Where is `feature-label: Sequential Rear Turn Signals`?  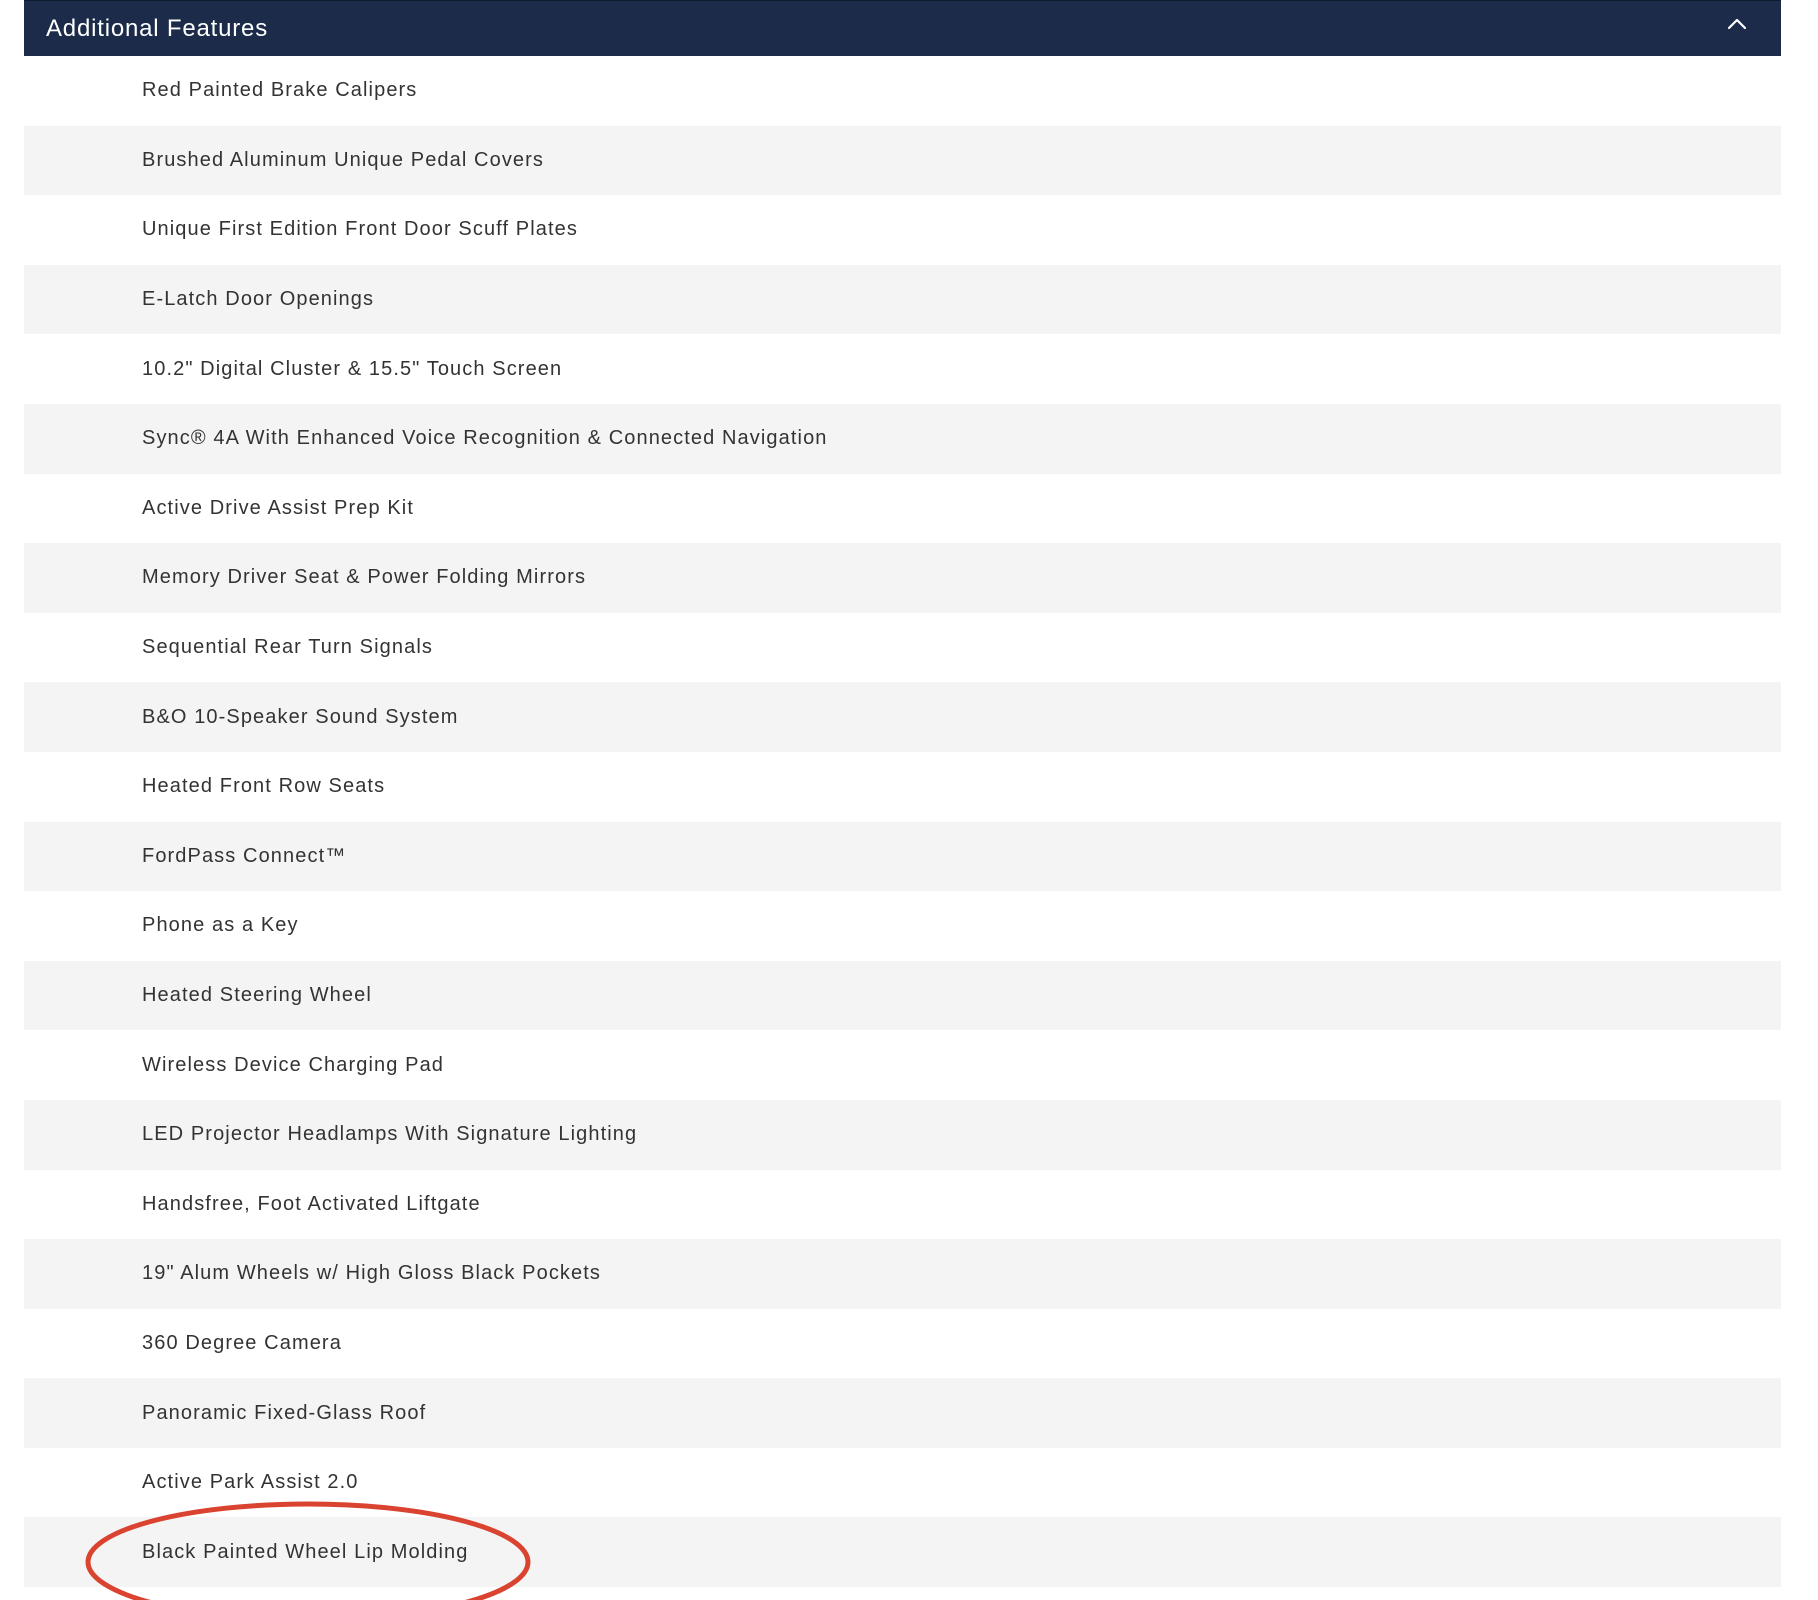 feature-label: Sequential Rear Turn Signals is located at coordinates (287, 647).